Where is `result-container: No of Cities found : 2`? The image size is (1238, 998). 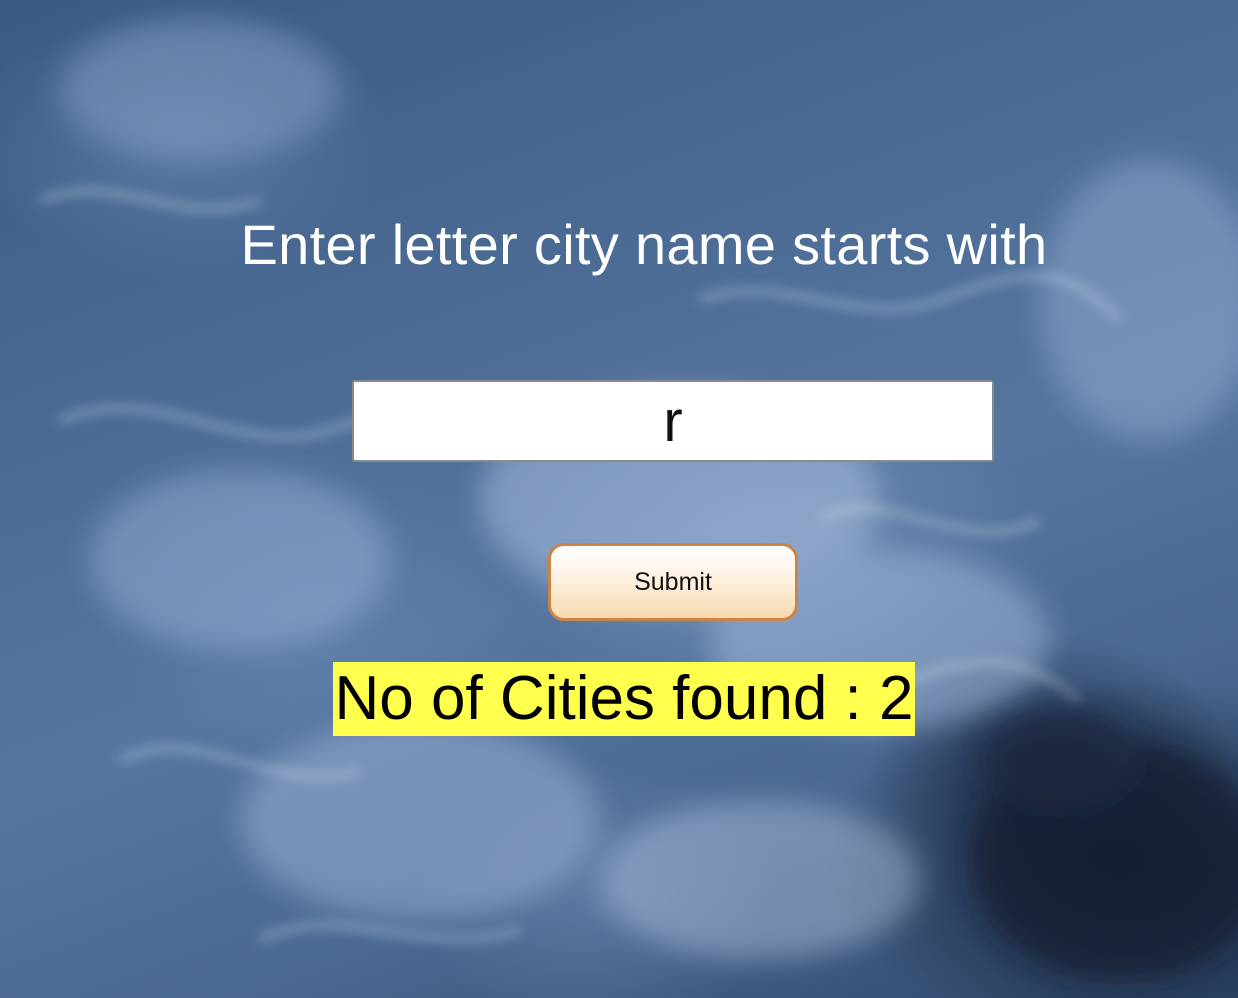 result-container: No of Cities found : 2 is located at coordinates (619, 699).